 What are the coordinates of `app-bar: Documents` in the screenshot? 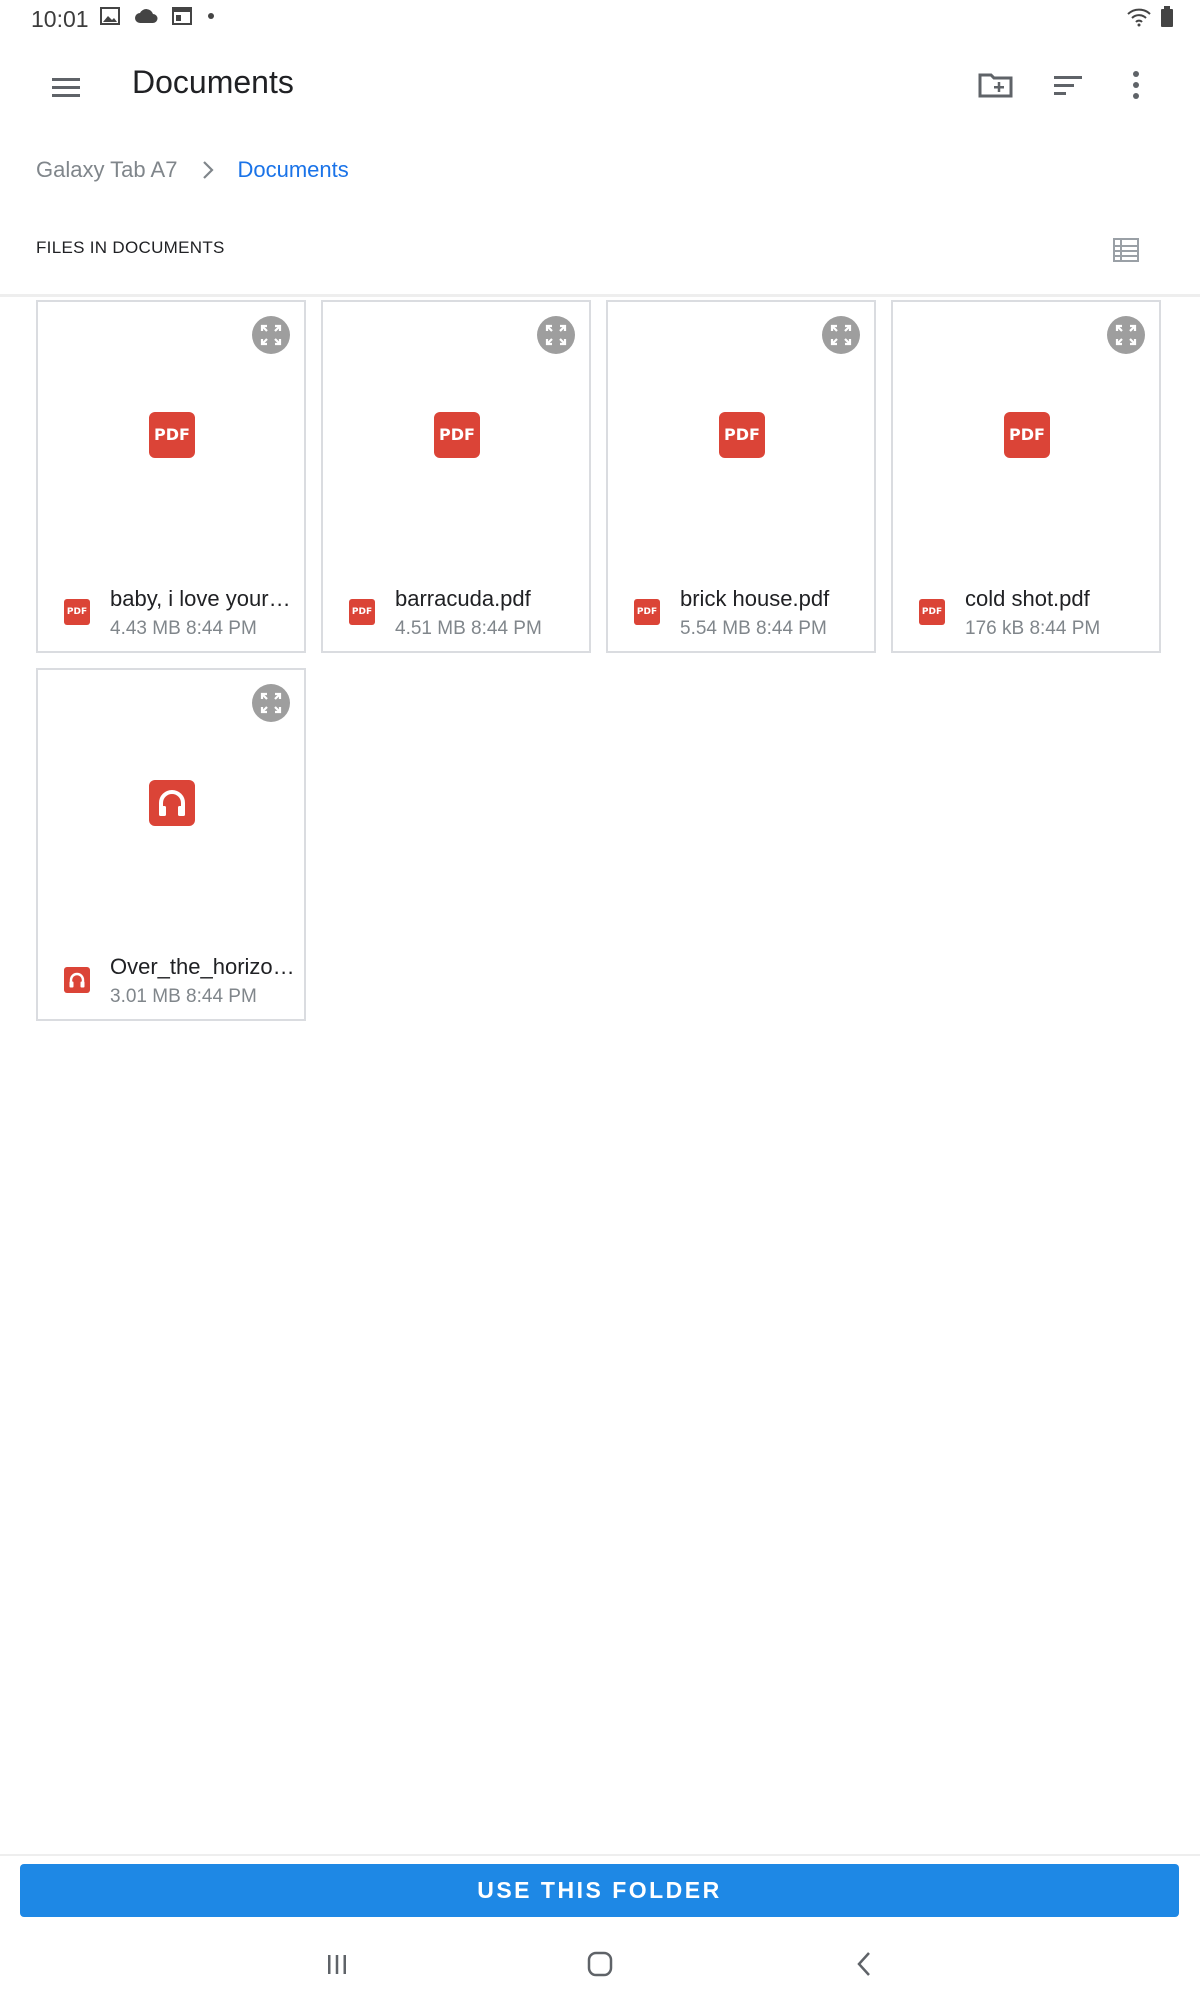 It's located at (600, 85).